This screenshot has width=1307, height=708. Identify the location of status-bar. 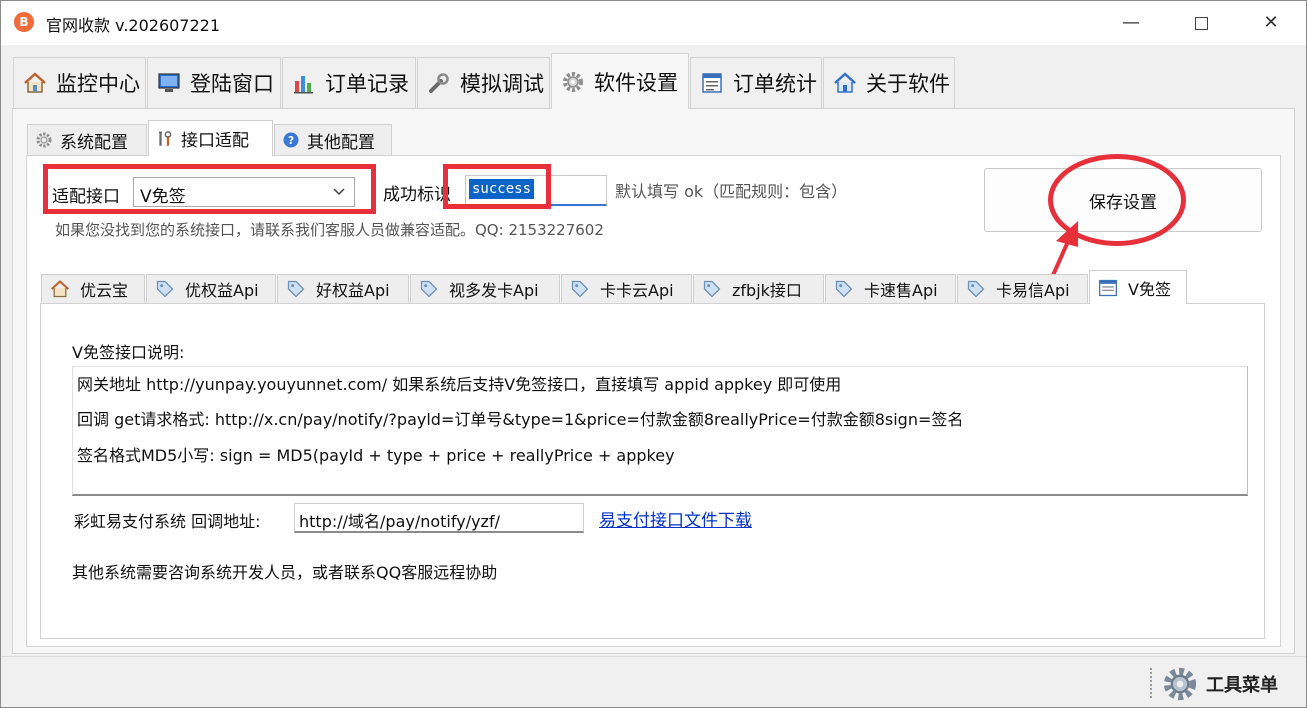
(653, 681).